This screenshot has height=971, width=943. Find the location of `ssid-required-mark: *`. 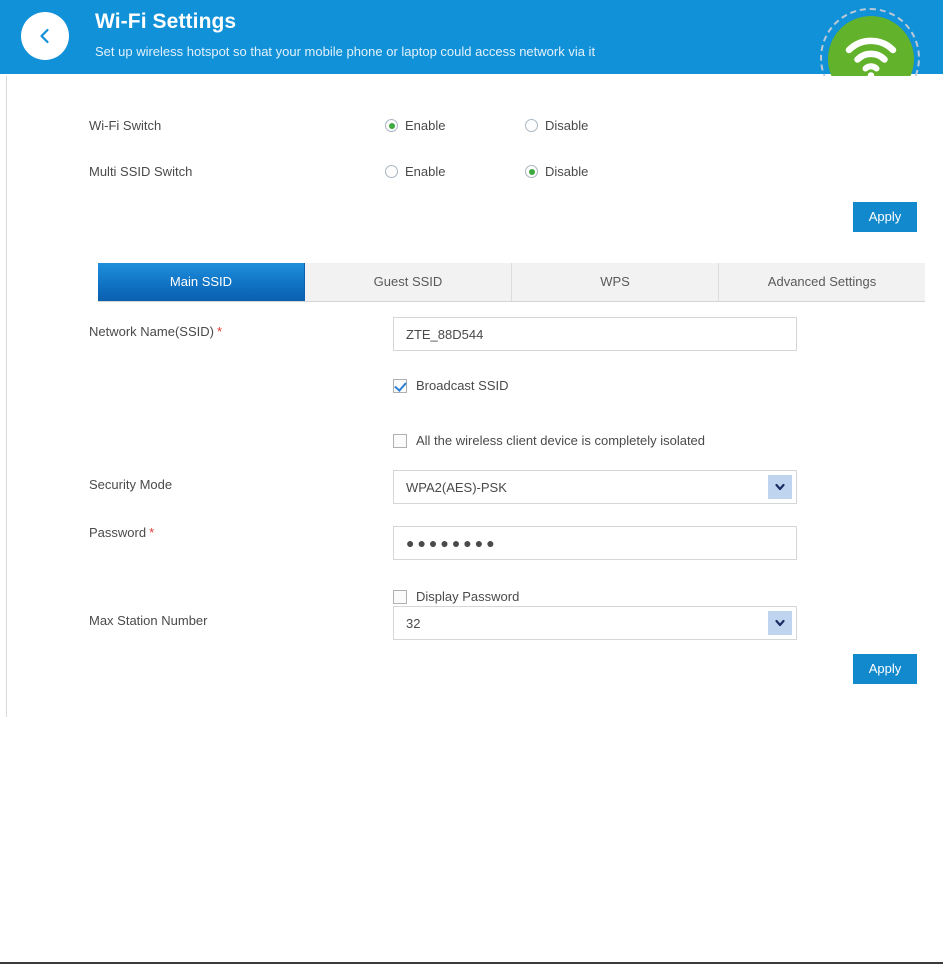

ssid-required-mark: * is located at coordinates (219, 331).